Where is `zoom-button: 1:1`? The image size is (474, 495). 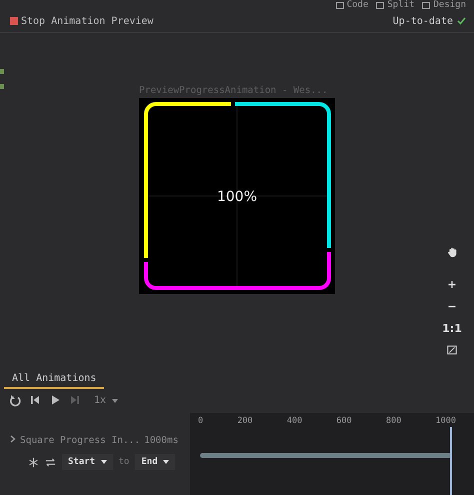 zoom-button: 1:1 is located at coordinates (452, 328).